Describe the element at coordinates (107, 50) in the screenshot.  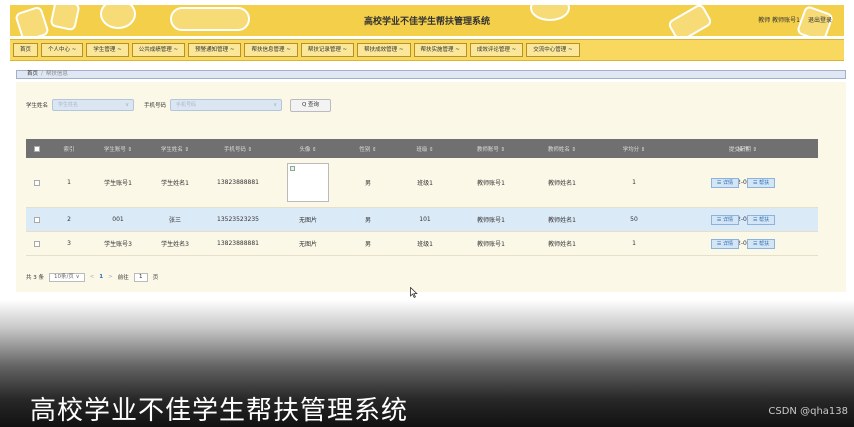
I see `nav-item: 学生管理 ~` at that location.